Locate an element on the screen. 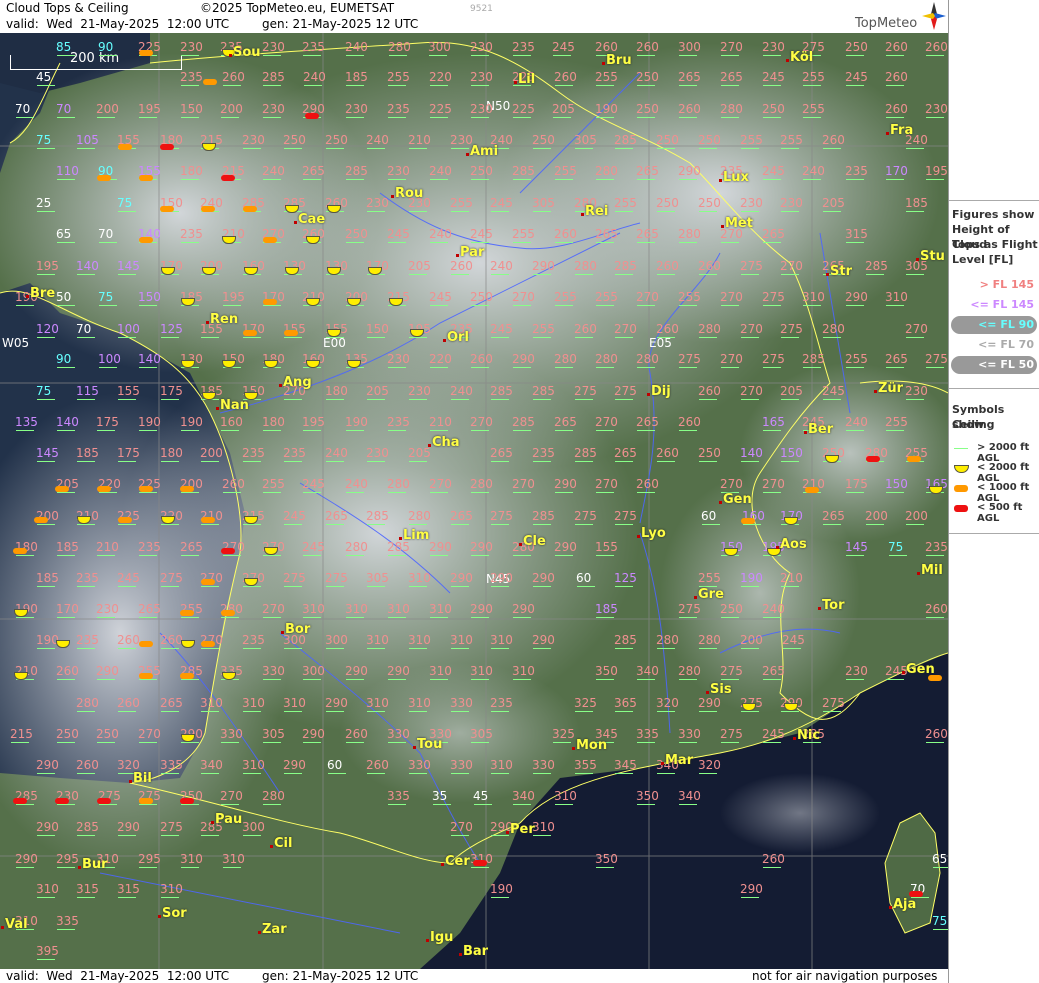 This screenshot has width=1039, height=983. ceiling-under-1000-symbol is located at coordinates (208, 582).